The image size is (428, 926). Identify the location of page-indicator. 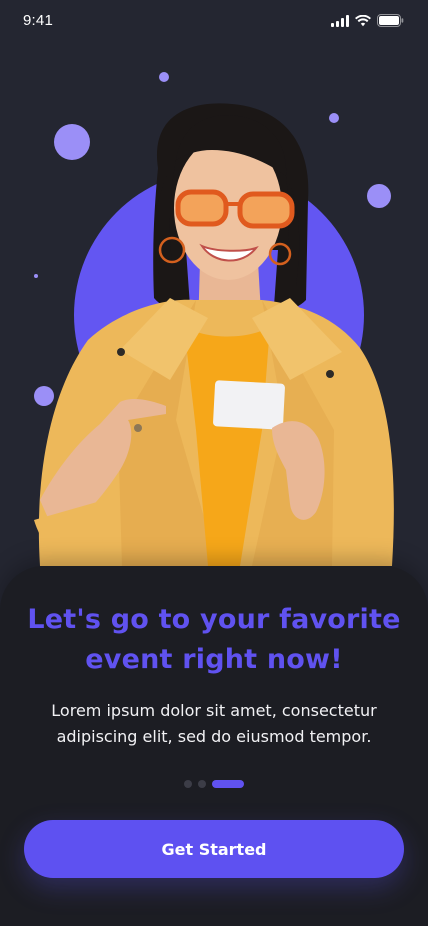
(214, 784).